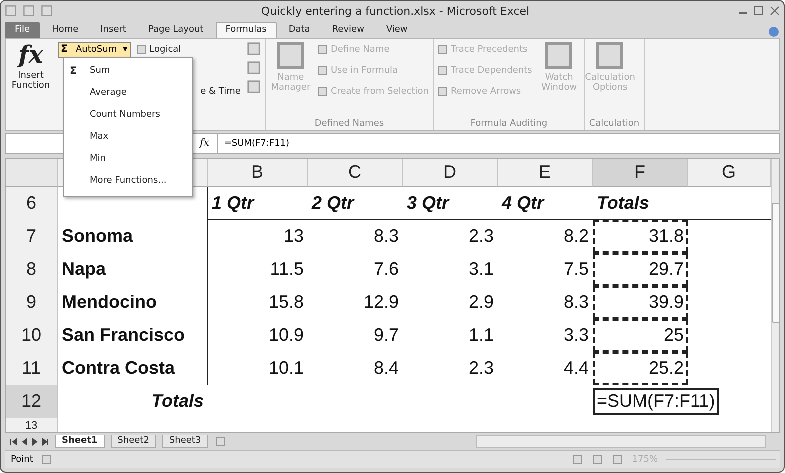 The width and height of the screenshot is (785, 473). What do you see at coordinates (640, 369) in the screenshot?
I see `table-cell: 25.2` at bounding box center [640, 369].